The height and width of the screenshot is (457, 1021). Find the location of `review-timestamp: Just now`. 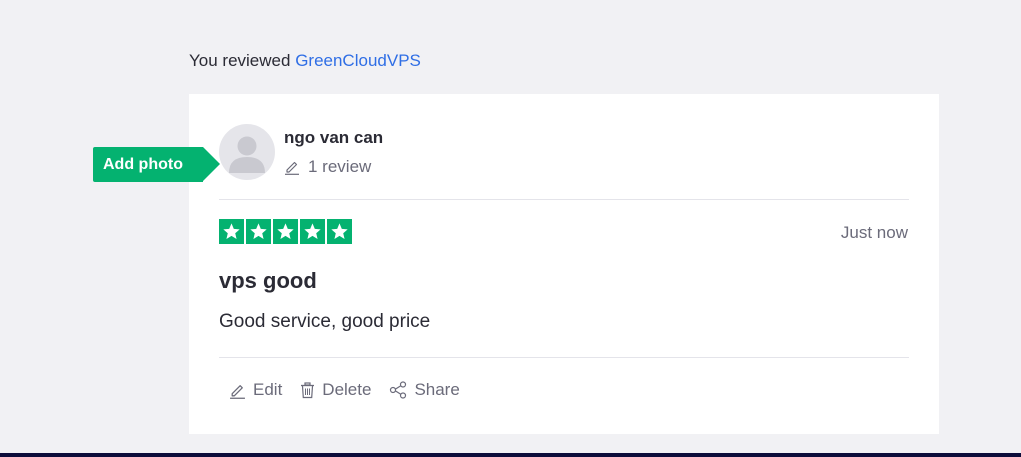

review-timestamp: Just now is located at coordinates (874, 232).